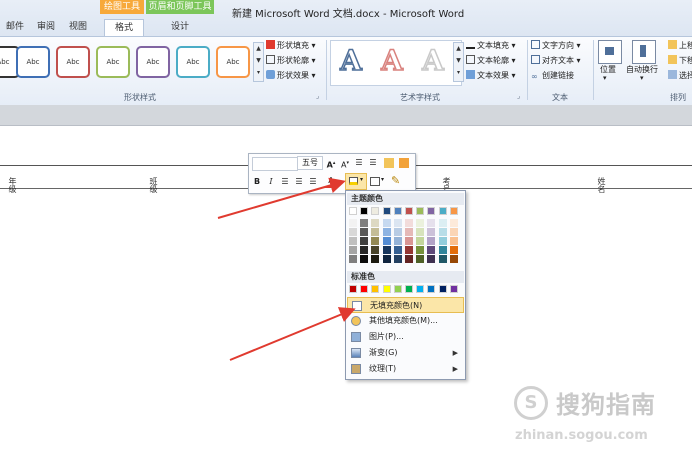 The image size is (692, 474). What do you see at coordinates (46, 27) in the screenshot?
I see `tab-review: 审阅` at bounding box center [46, 27].